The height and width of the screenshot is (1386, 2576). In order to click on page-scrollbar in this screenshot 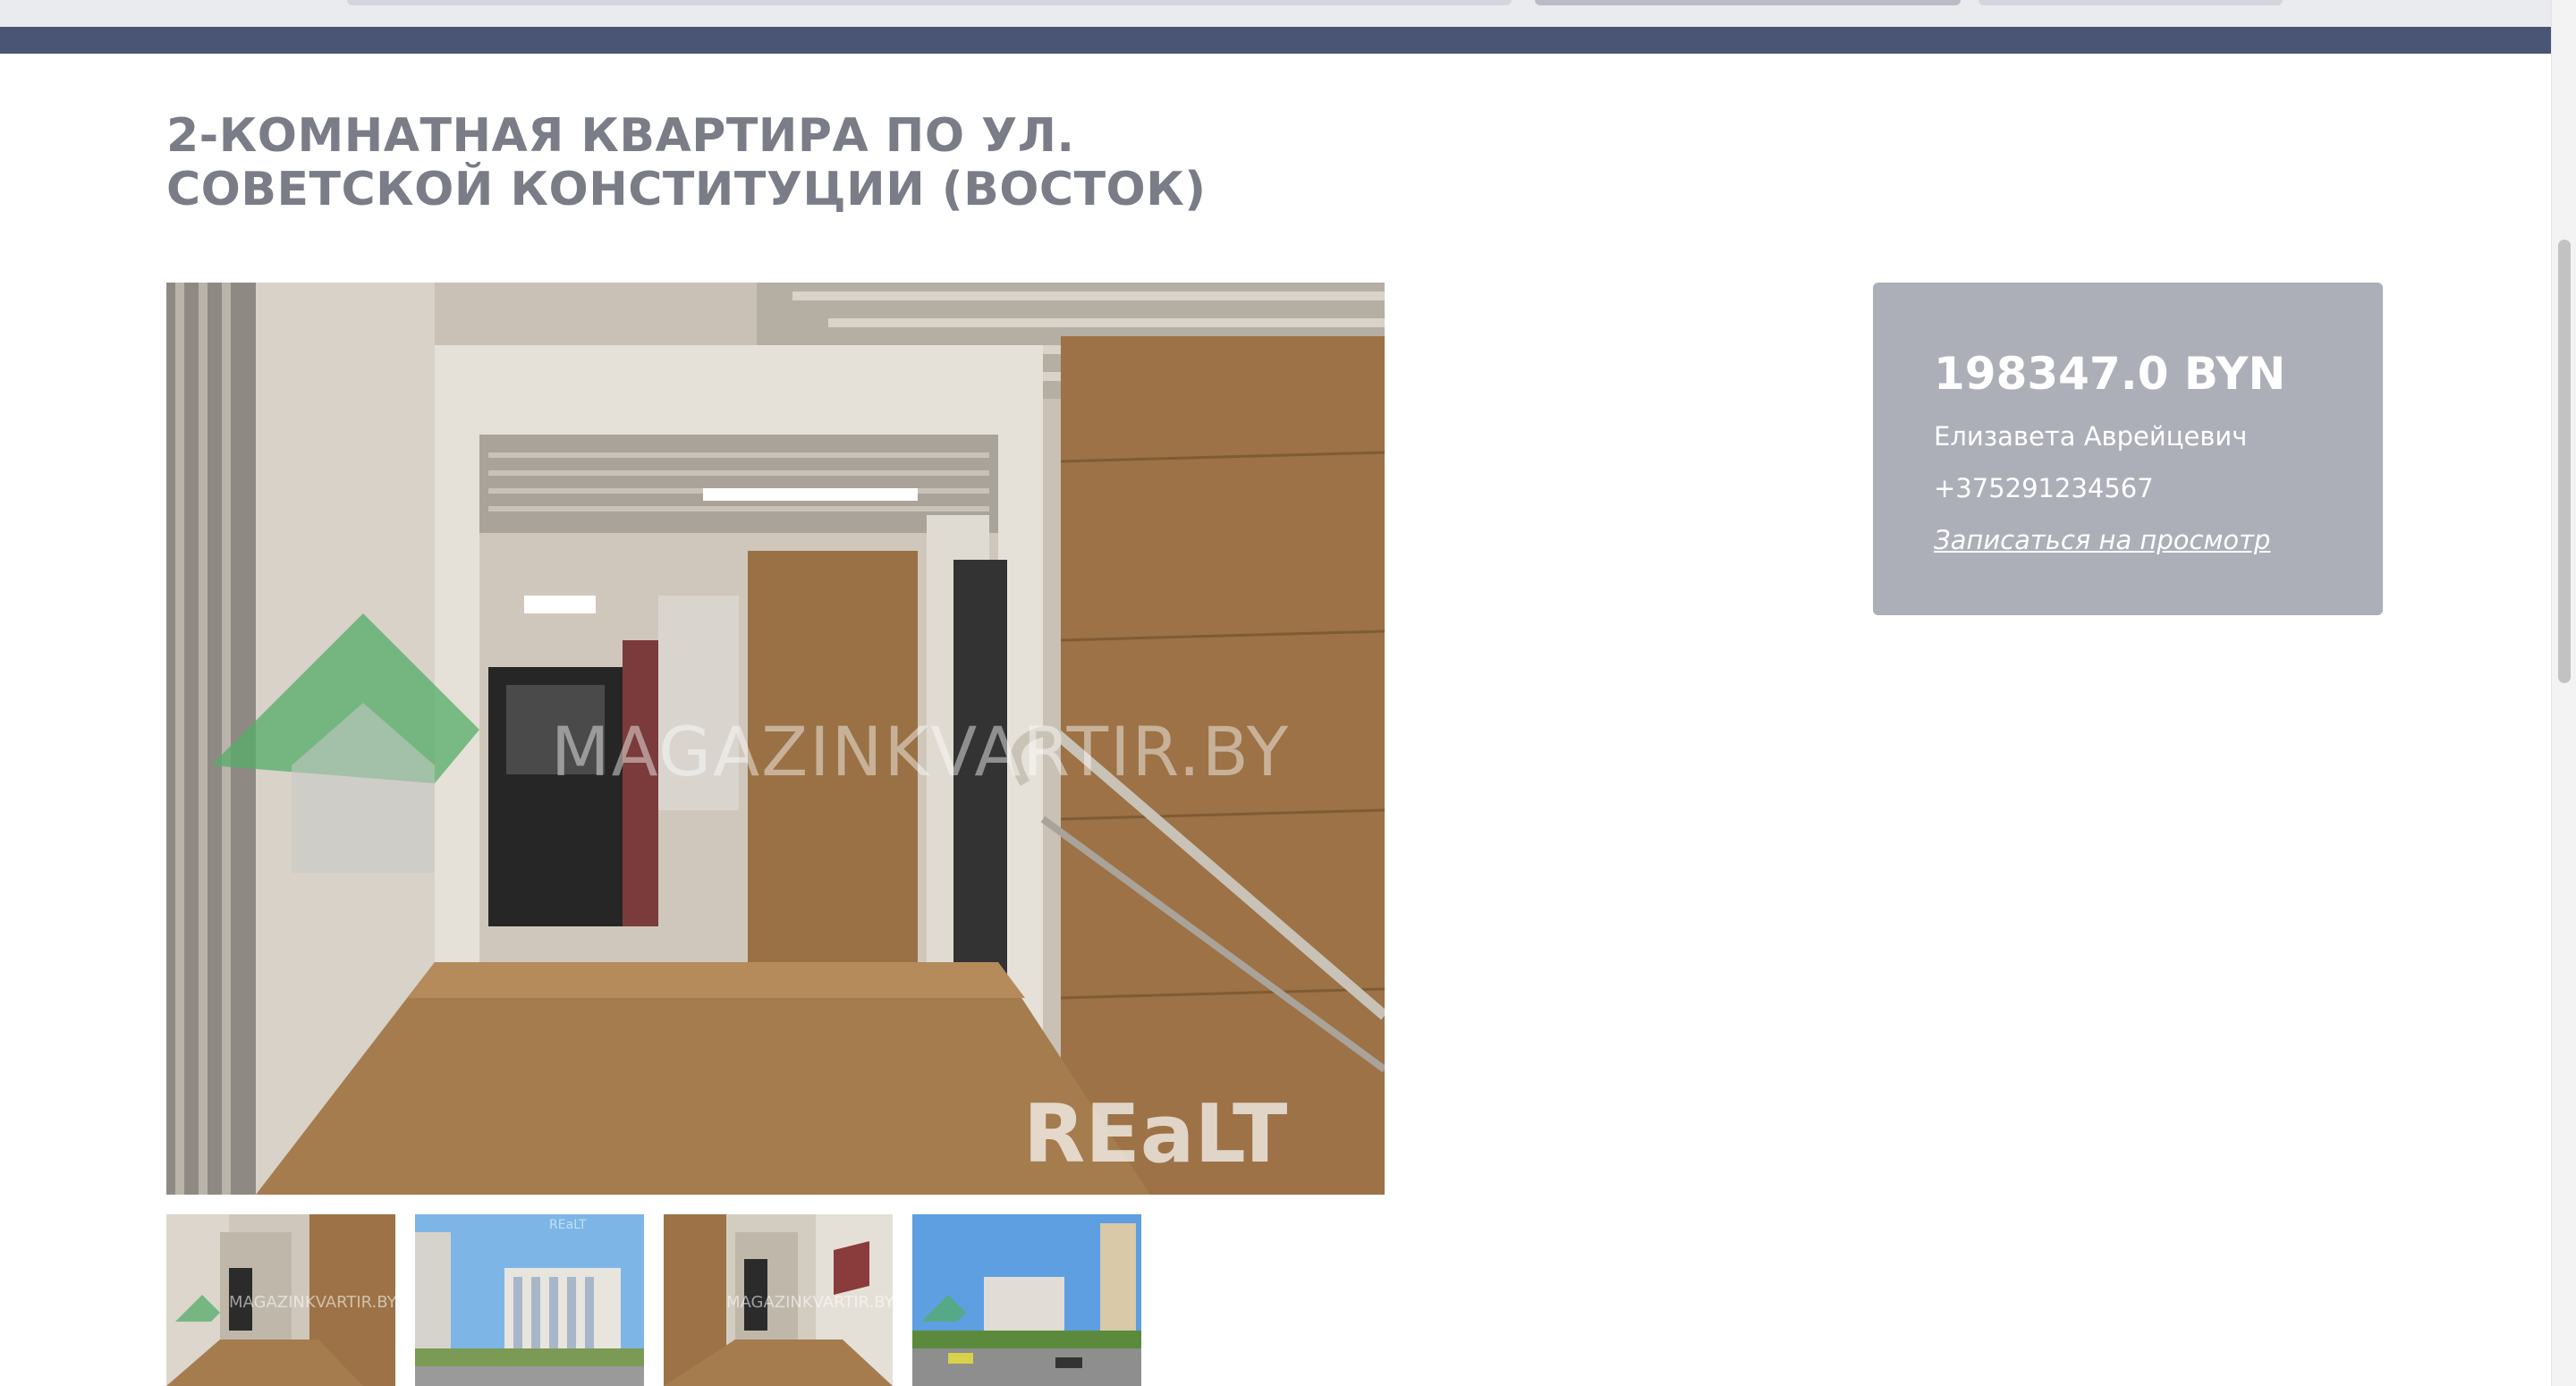, I will do `click(2563, 693)`.